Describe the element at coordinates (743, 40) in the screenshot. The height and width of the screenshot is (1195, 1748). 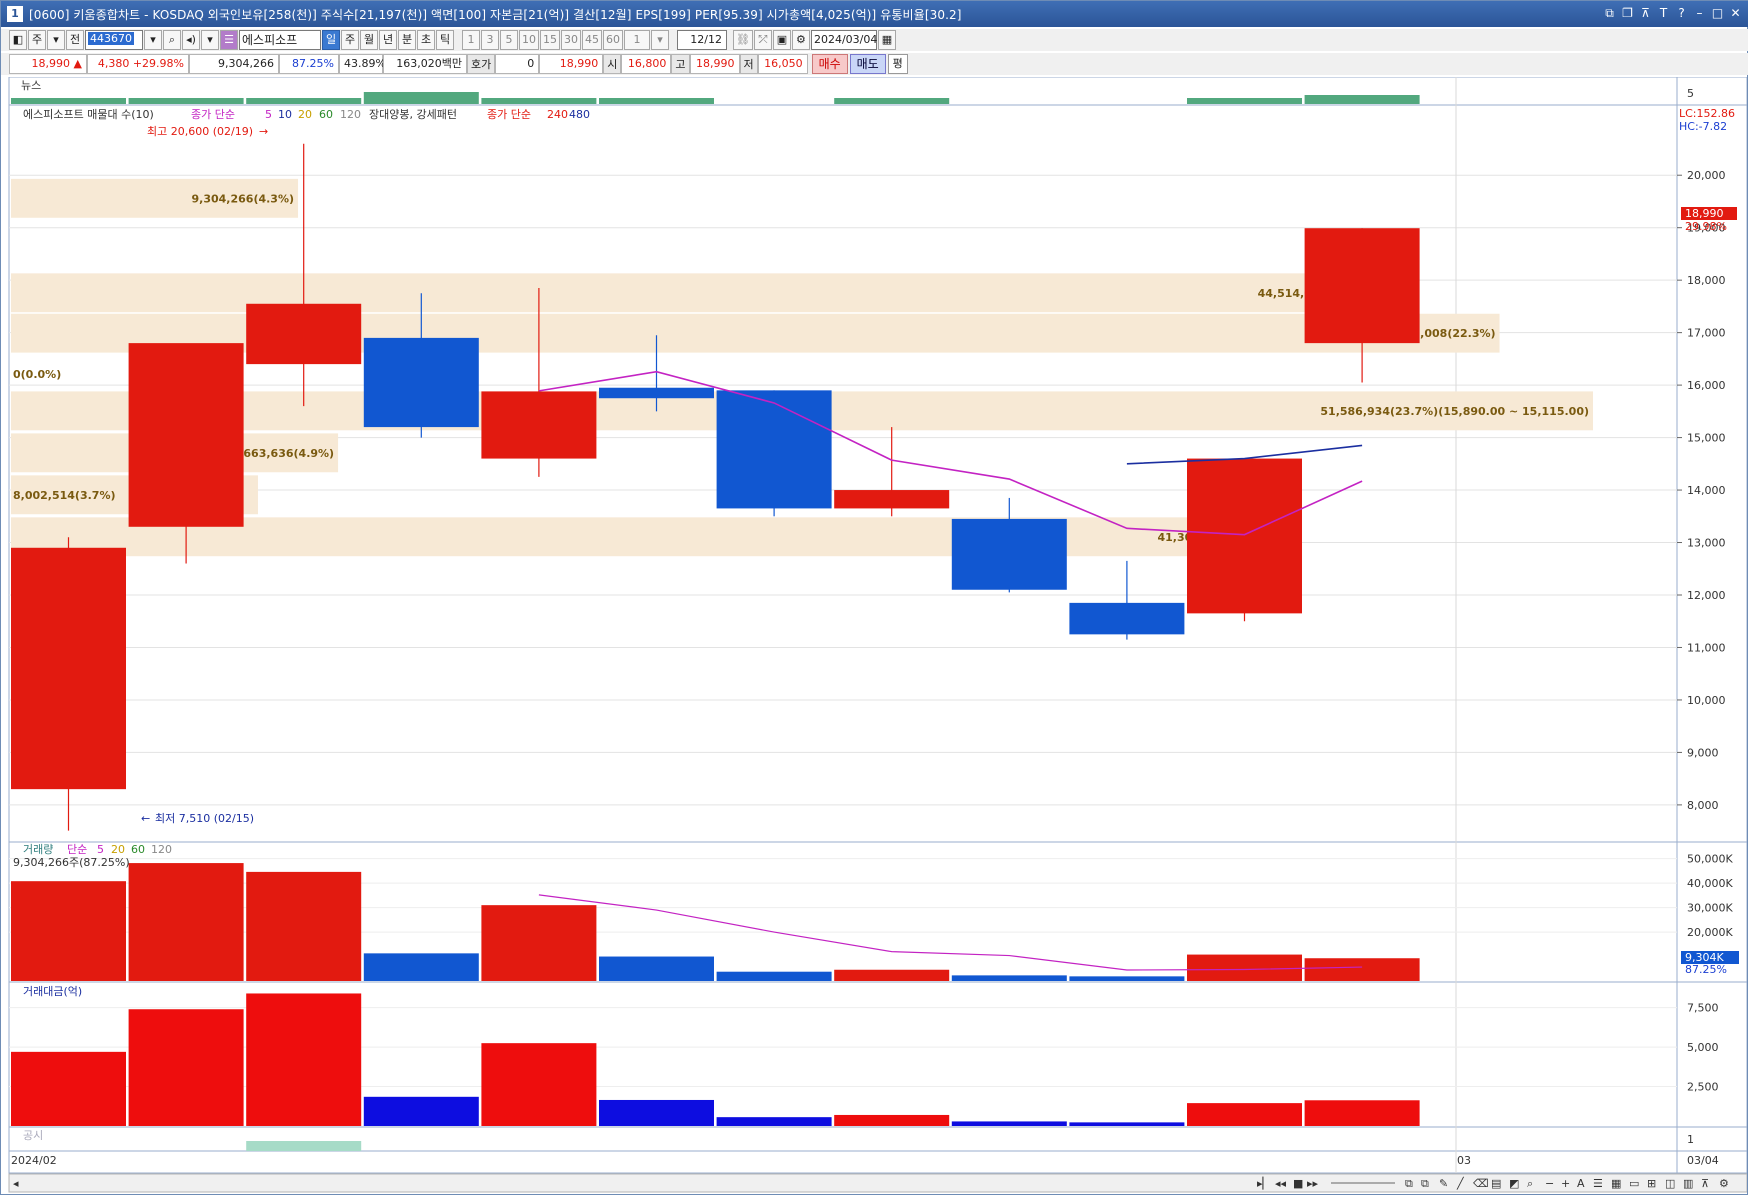
I see `chain-icon: ⛓` at that location.